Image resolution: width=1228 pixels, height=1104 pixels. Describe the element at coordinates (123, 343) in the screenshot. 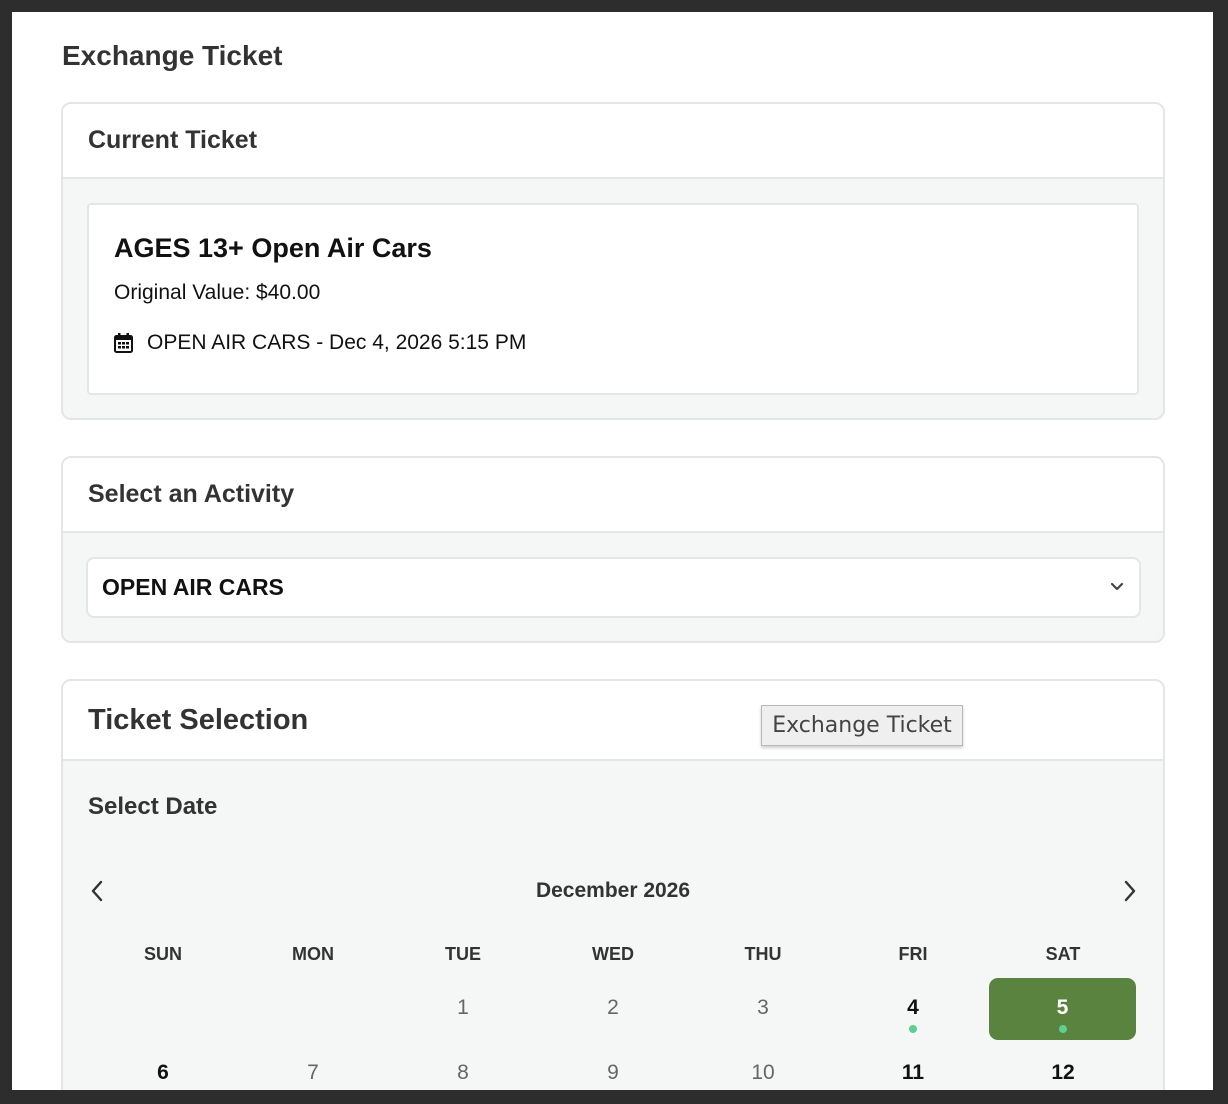

I see `calendar-icon` at that location.